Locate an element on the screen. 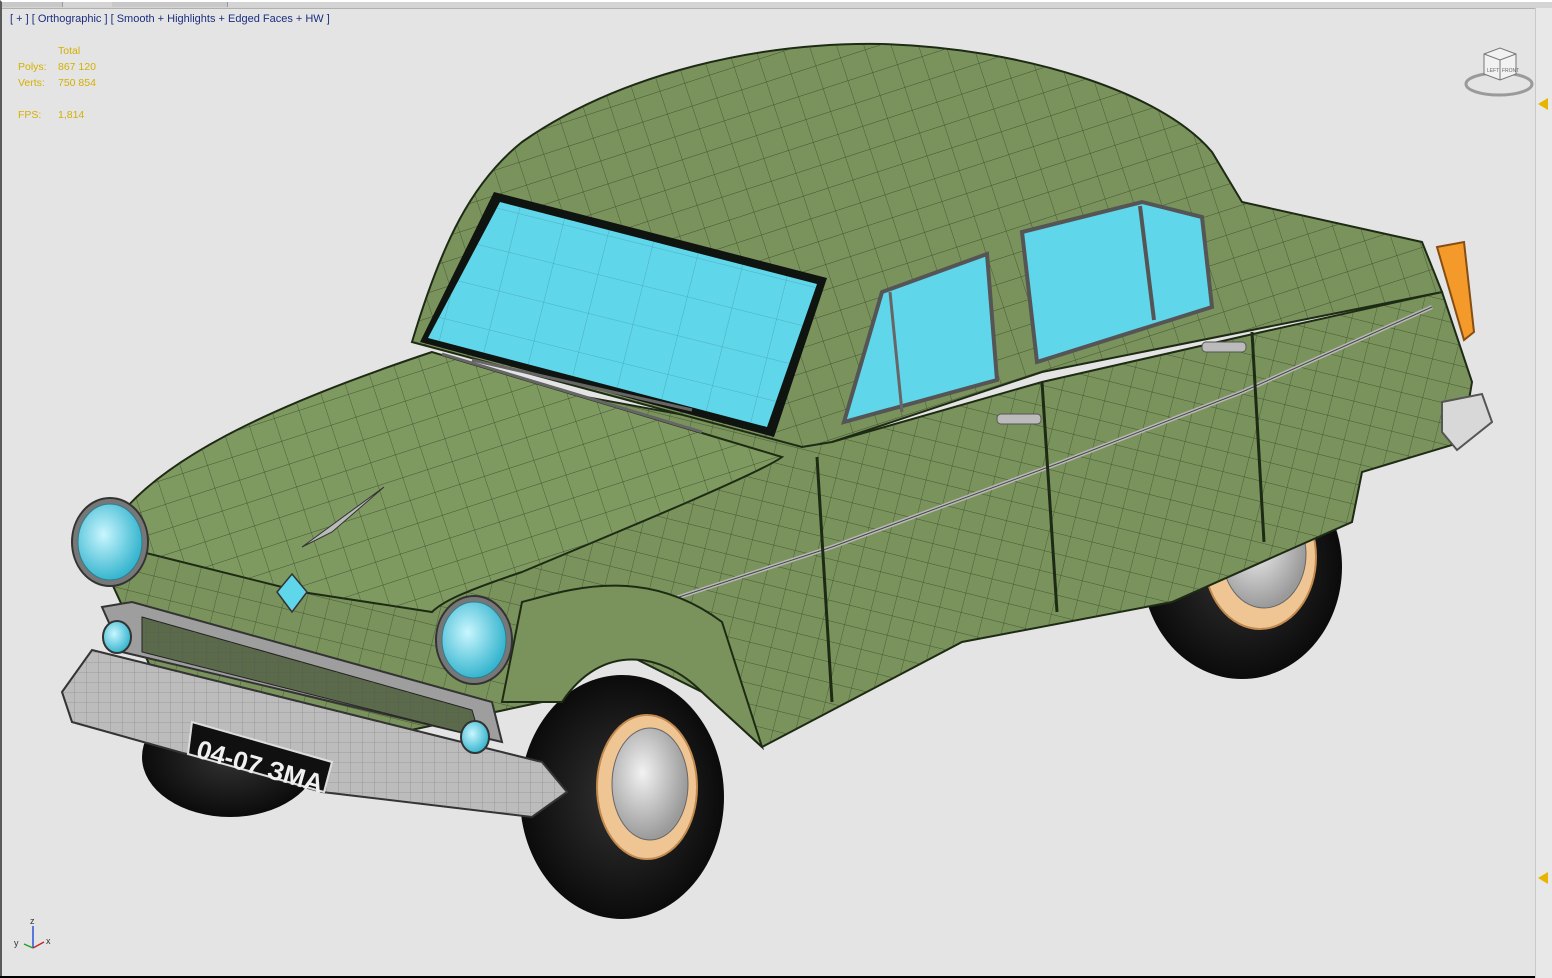 The image size is (1552, 978). axis-y-label: y is located at coordinates (16, 943).